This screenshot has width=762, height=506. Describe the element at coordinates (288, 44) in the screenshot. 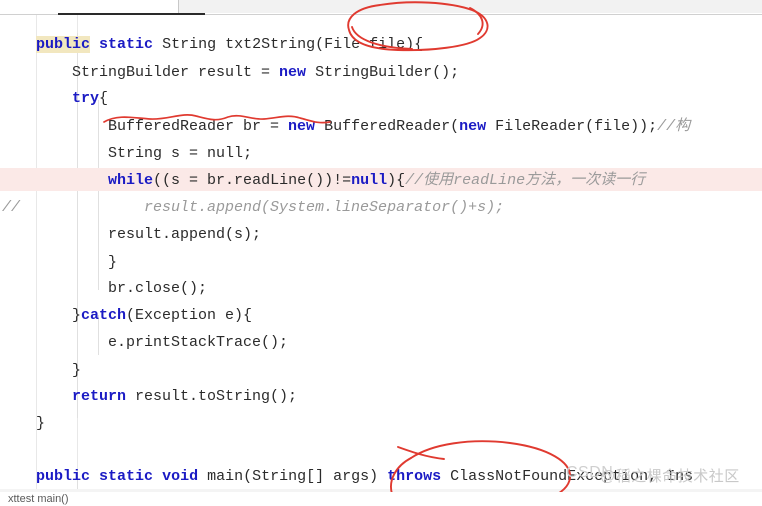

I see `code-token: String txt2String(File file){` at that location.